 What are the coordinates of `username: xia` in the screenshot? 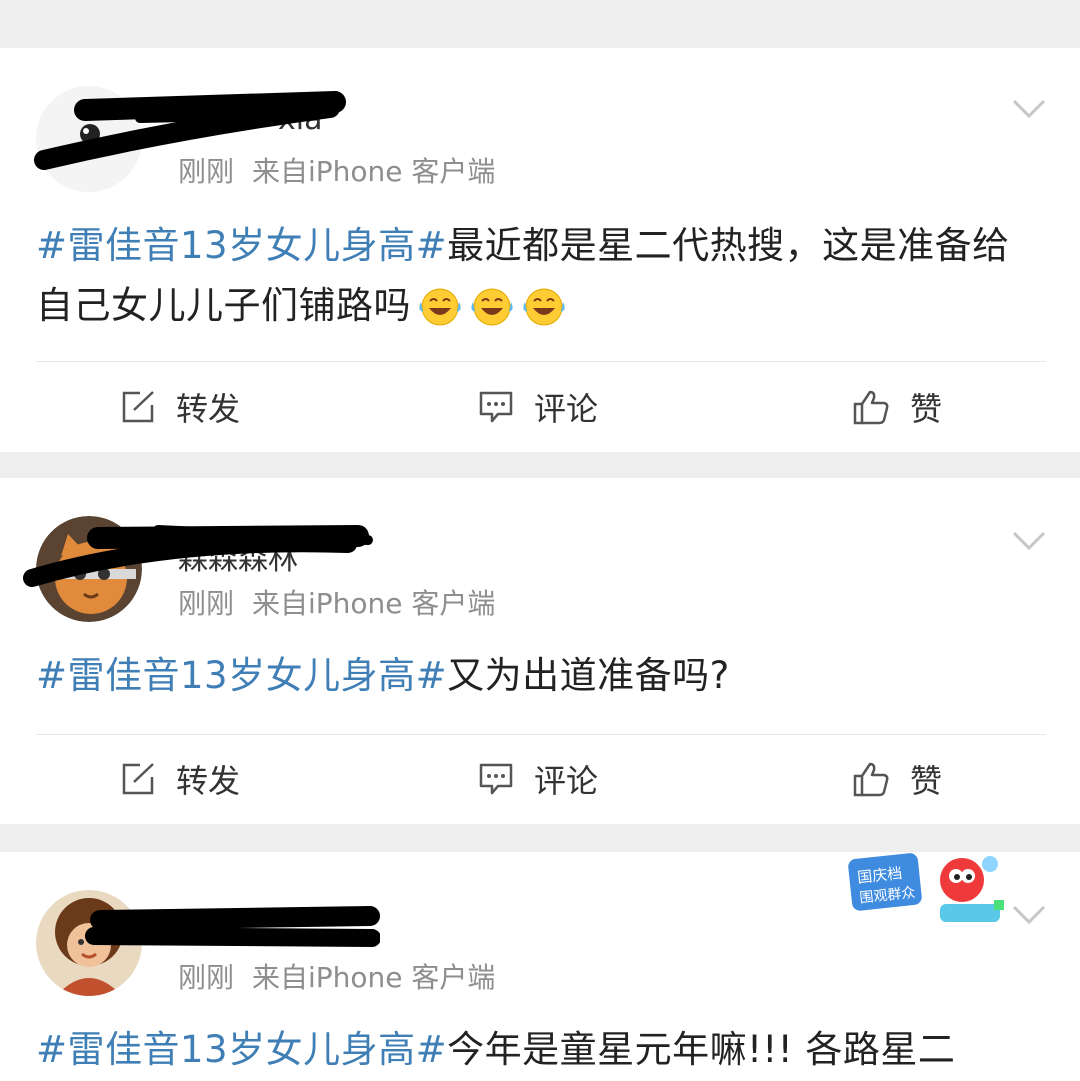 It's located at (300, 119).